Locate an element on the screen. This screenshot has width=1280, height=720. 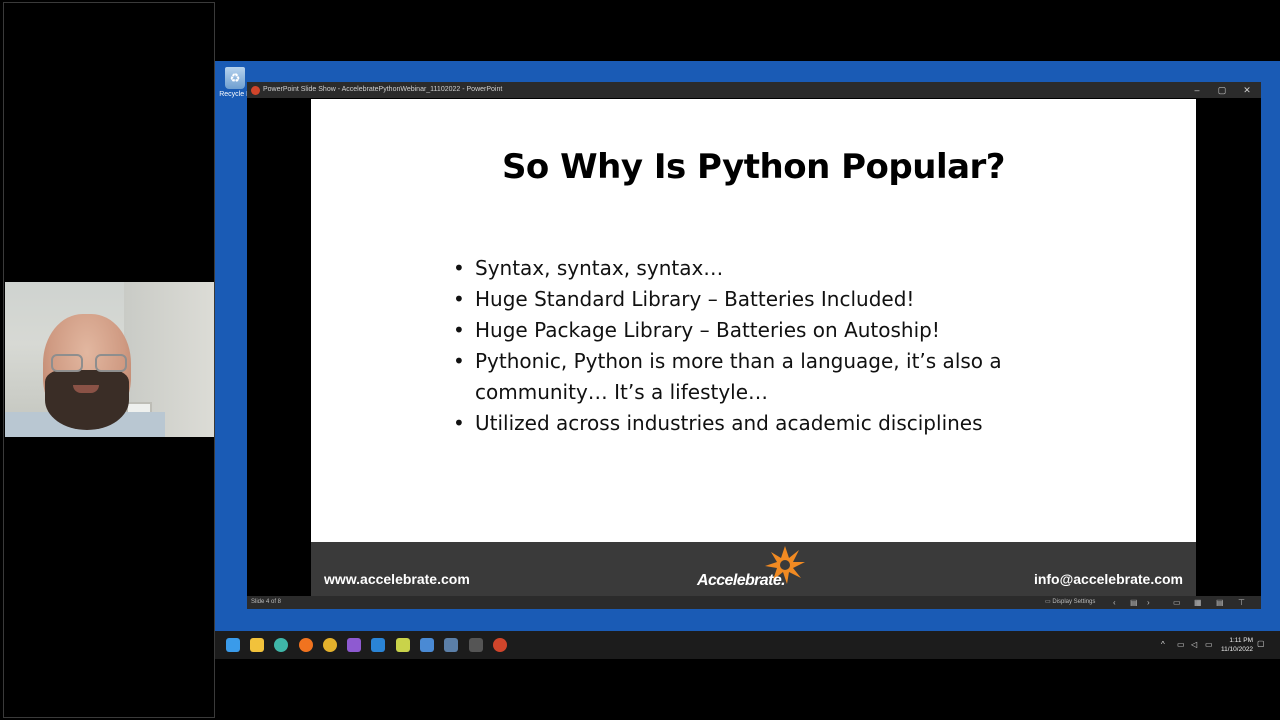
edge-icon is located at coordinates (281, 645).